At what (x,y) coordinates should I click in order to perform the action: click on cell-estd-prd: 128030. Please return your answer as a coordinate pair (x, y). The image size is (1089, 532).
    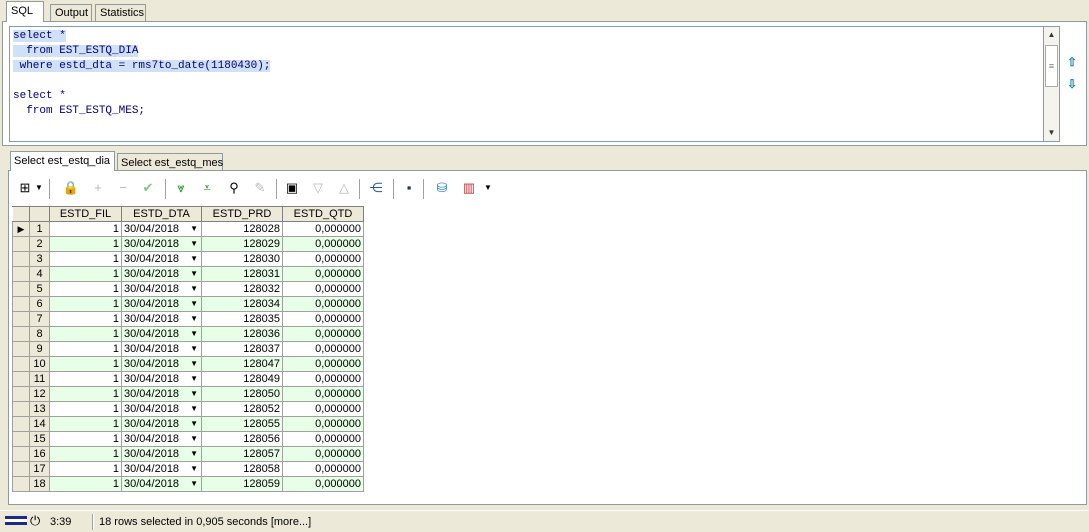
    Looking at the image, I should click on (242, 259).